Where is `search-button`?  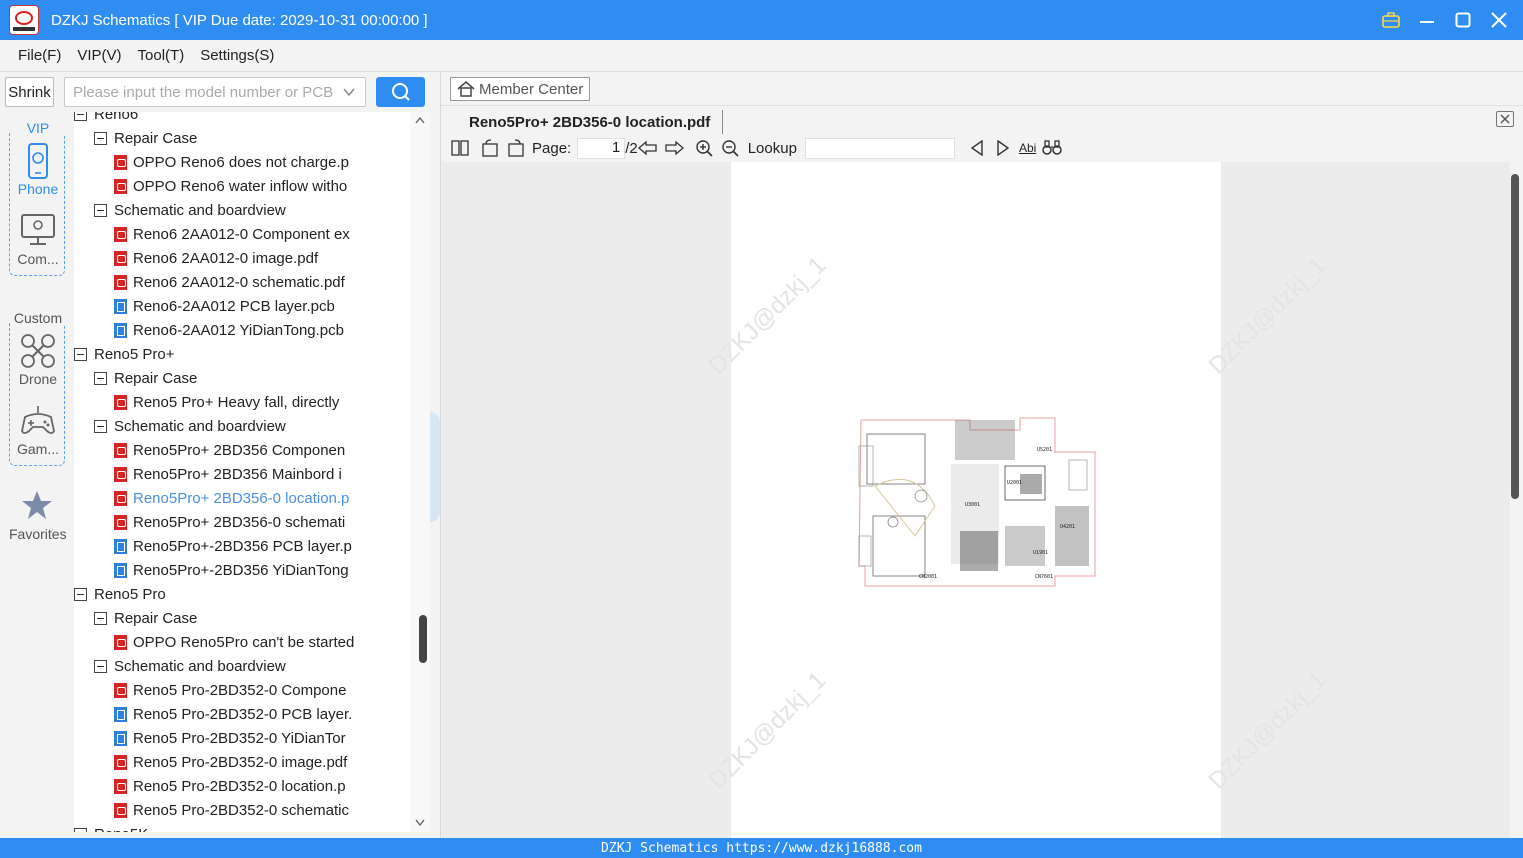 search-button is located at coordinates (400, 92).